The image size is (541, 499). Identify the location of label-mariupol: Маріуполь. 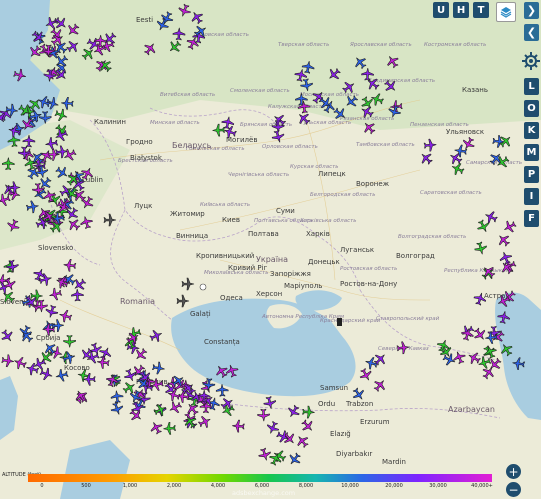
(303, 286).